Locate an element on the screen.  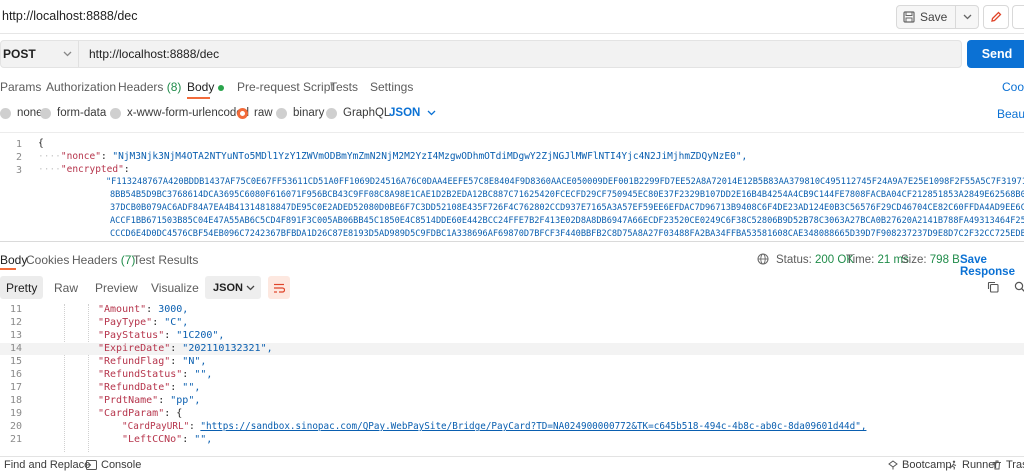
radio-x-www-form-urlencoded: x-www-form-urlencoded is located at coordinates (179, 113).